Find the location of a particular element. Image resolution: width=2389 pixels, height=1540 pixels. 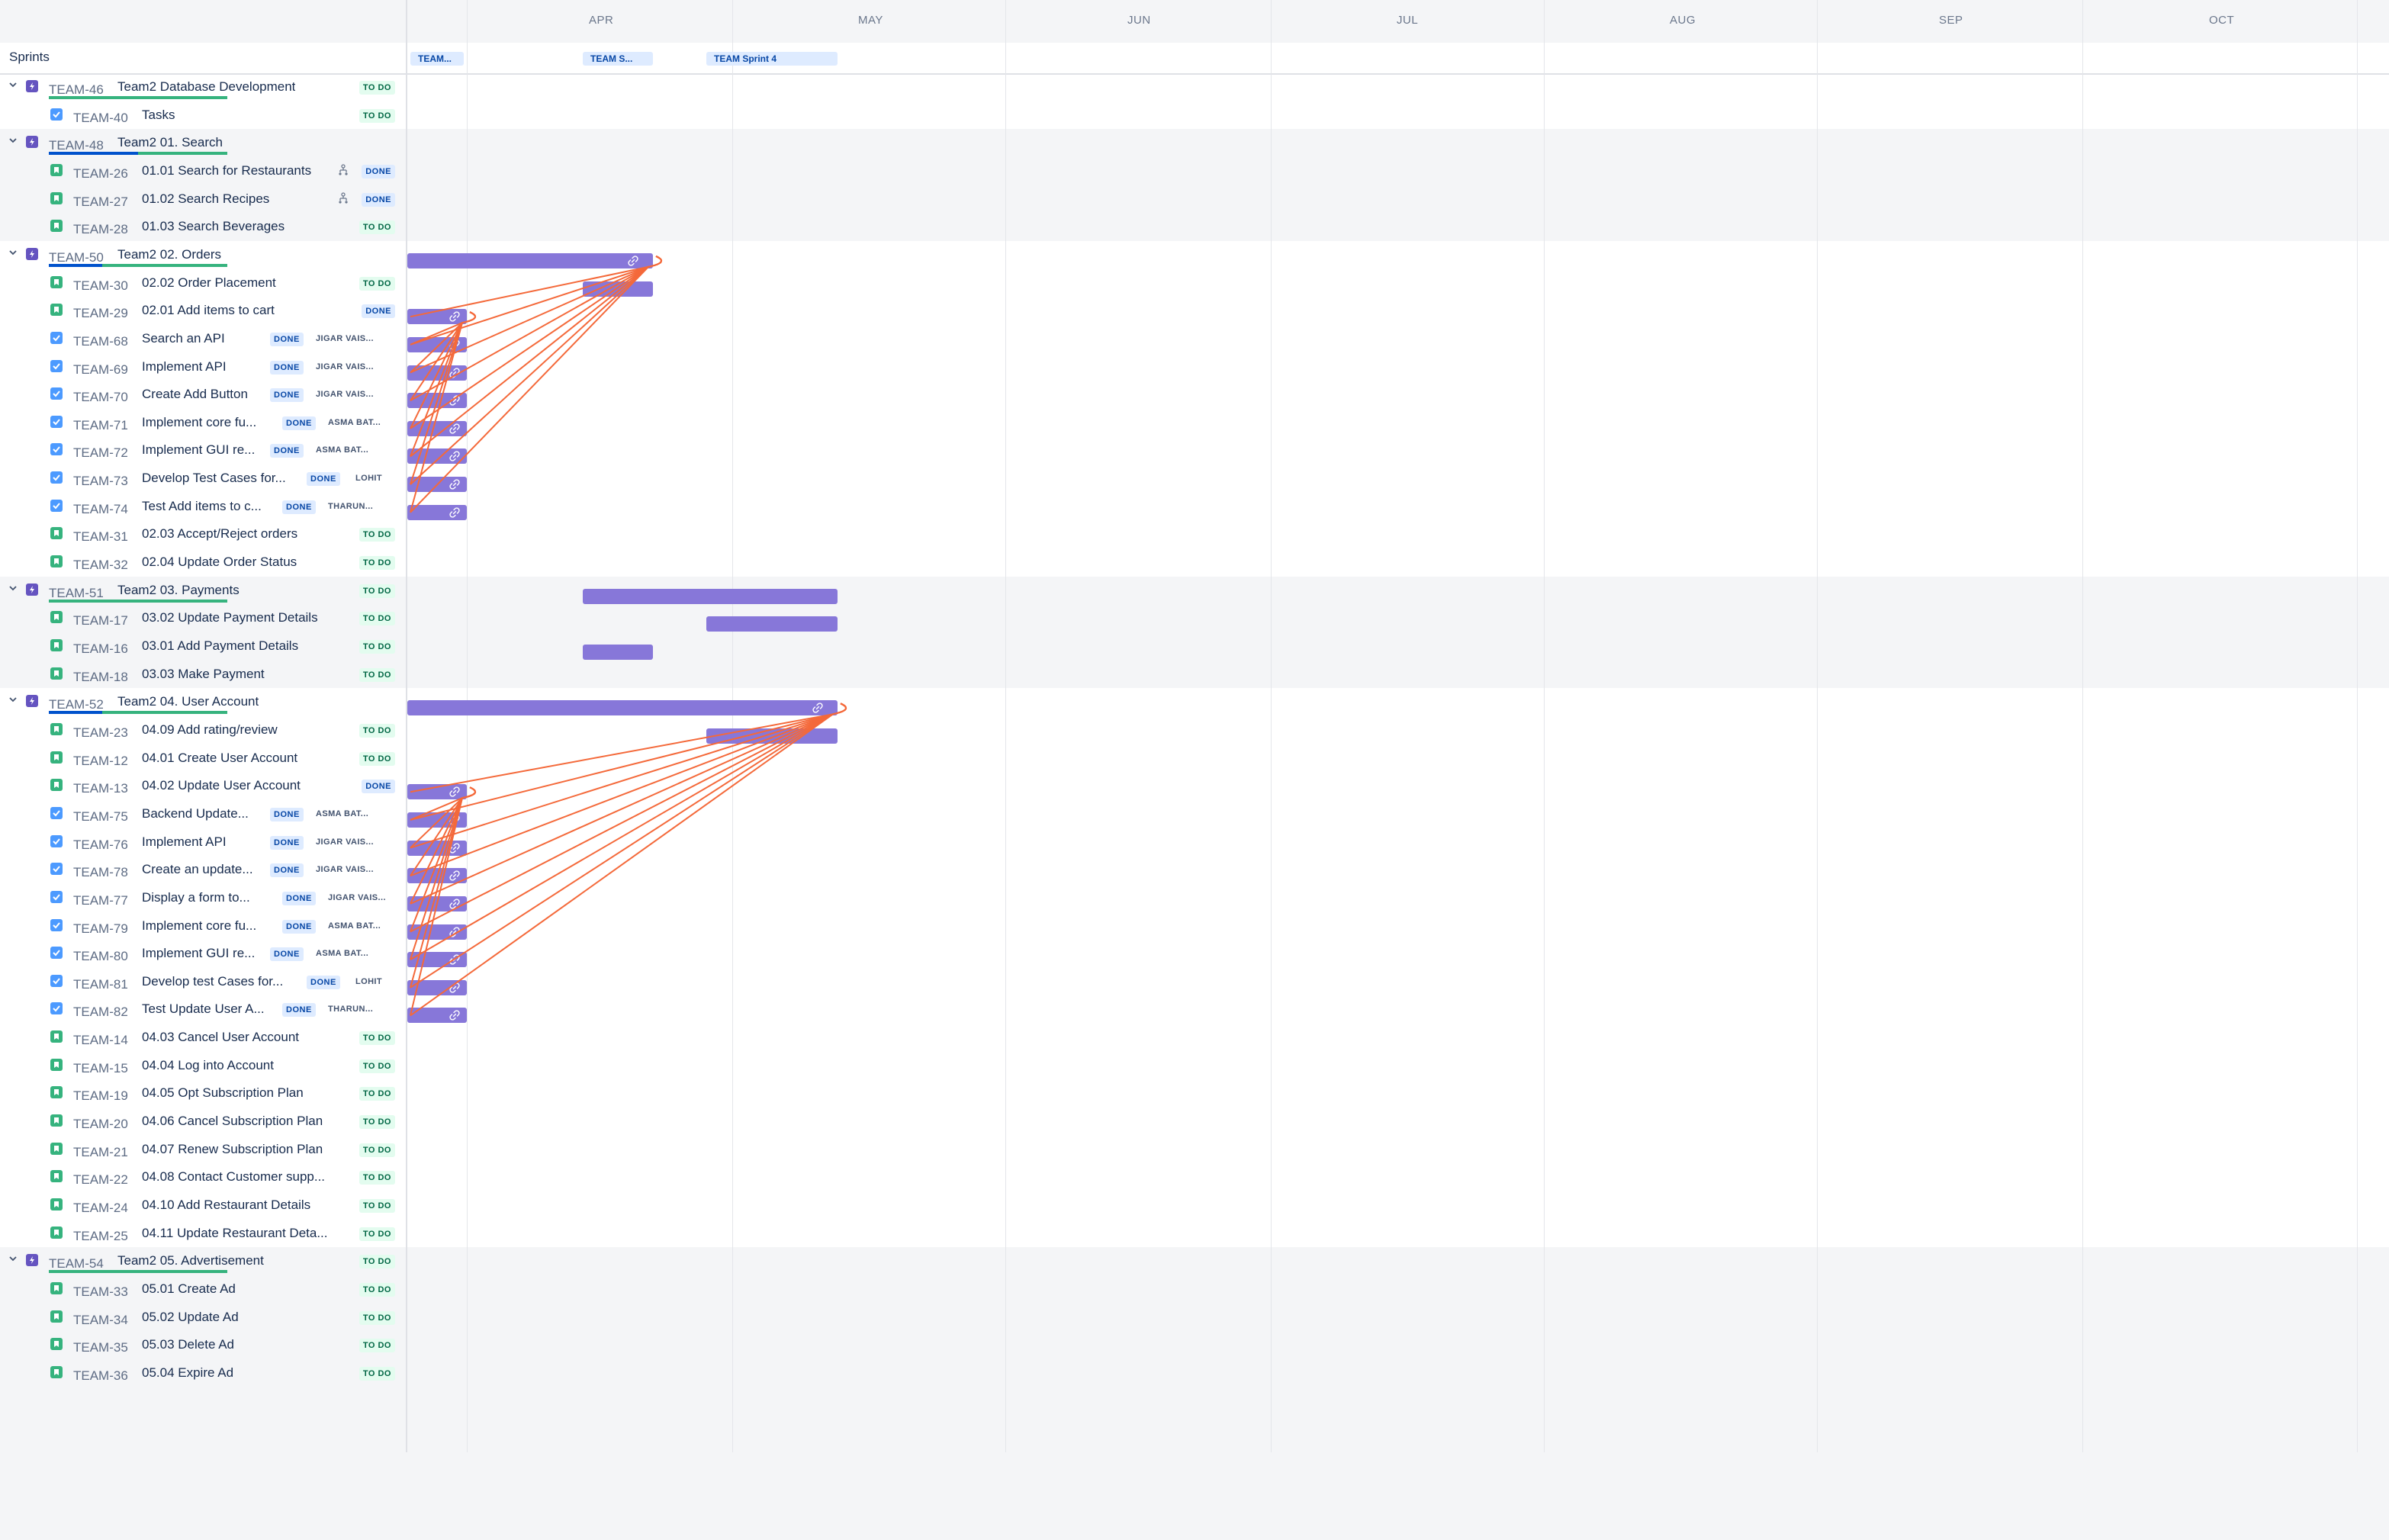

issue-key: TEAM-48 is located at coordinates (76, 145).